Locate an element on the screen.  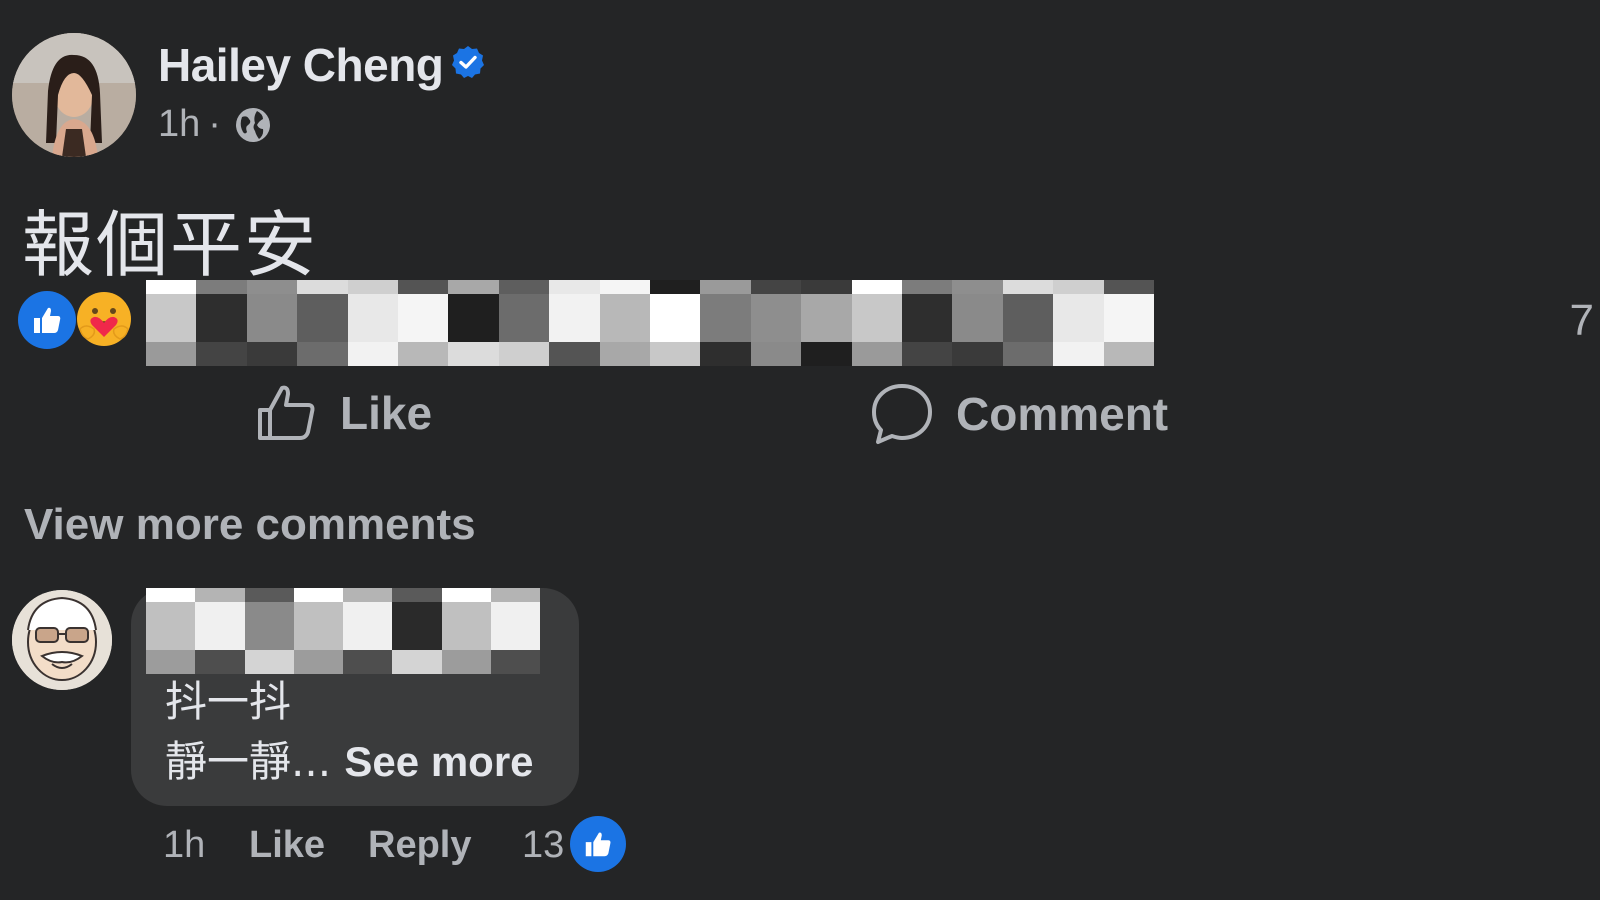
care-reaction-icon is located at coordinates (104, 319).